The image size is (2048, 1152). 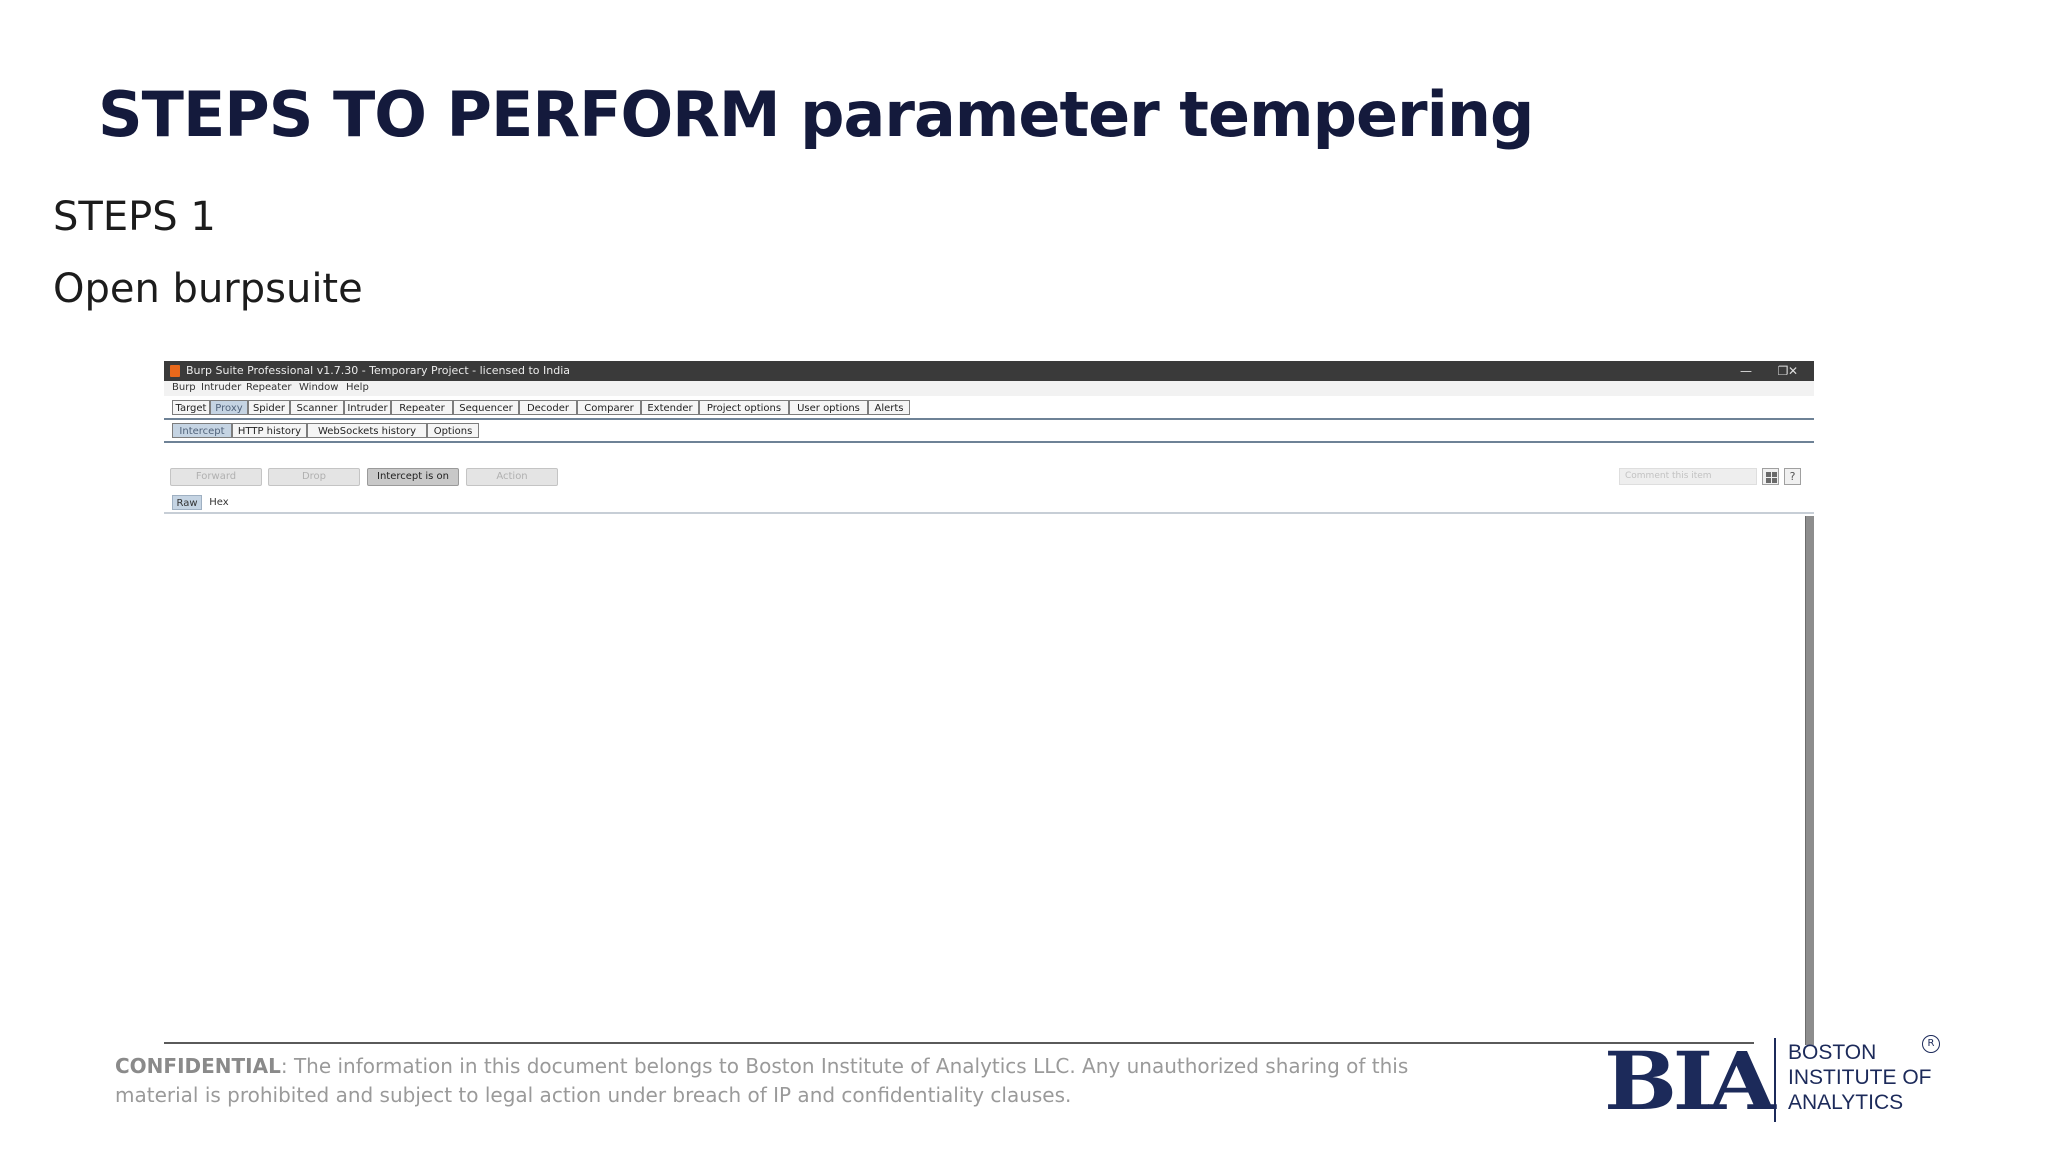 I want to click on action-button: Action, so click(x=512, y=477).